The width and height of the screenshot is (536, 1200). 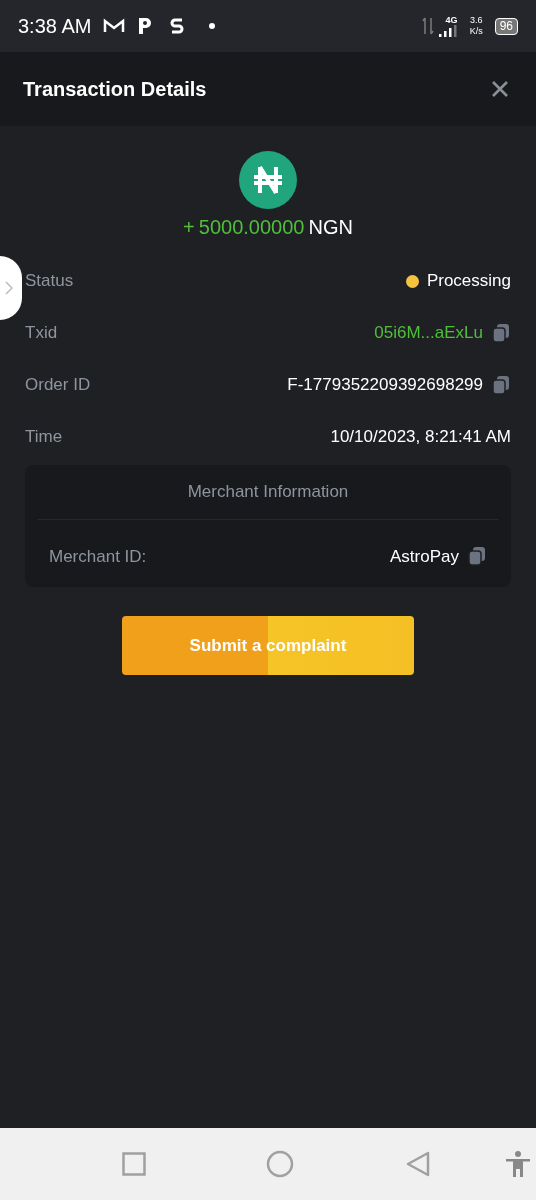 I want to click on back-icon, so click(x=418, y=1164).